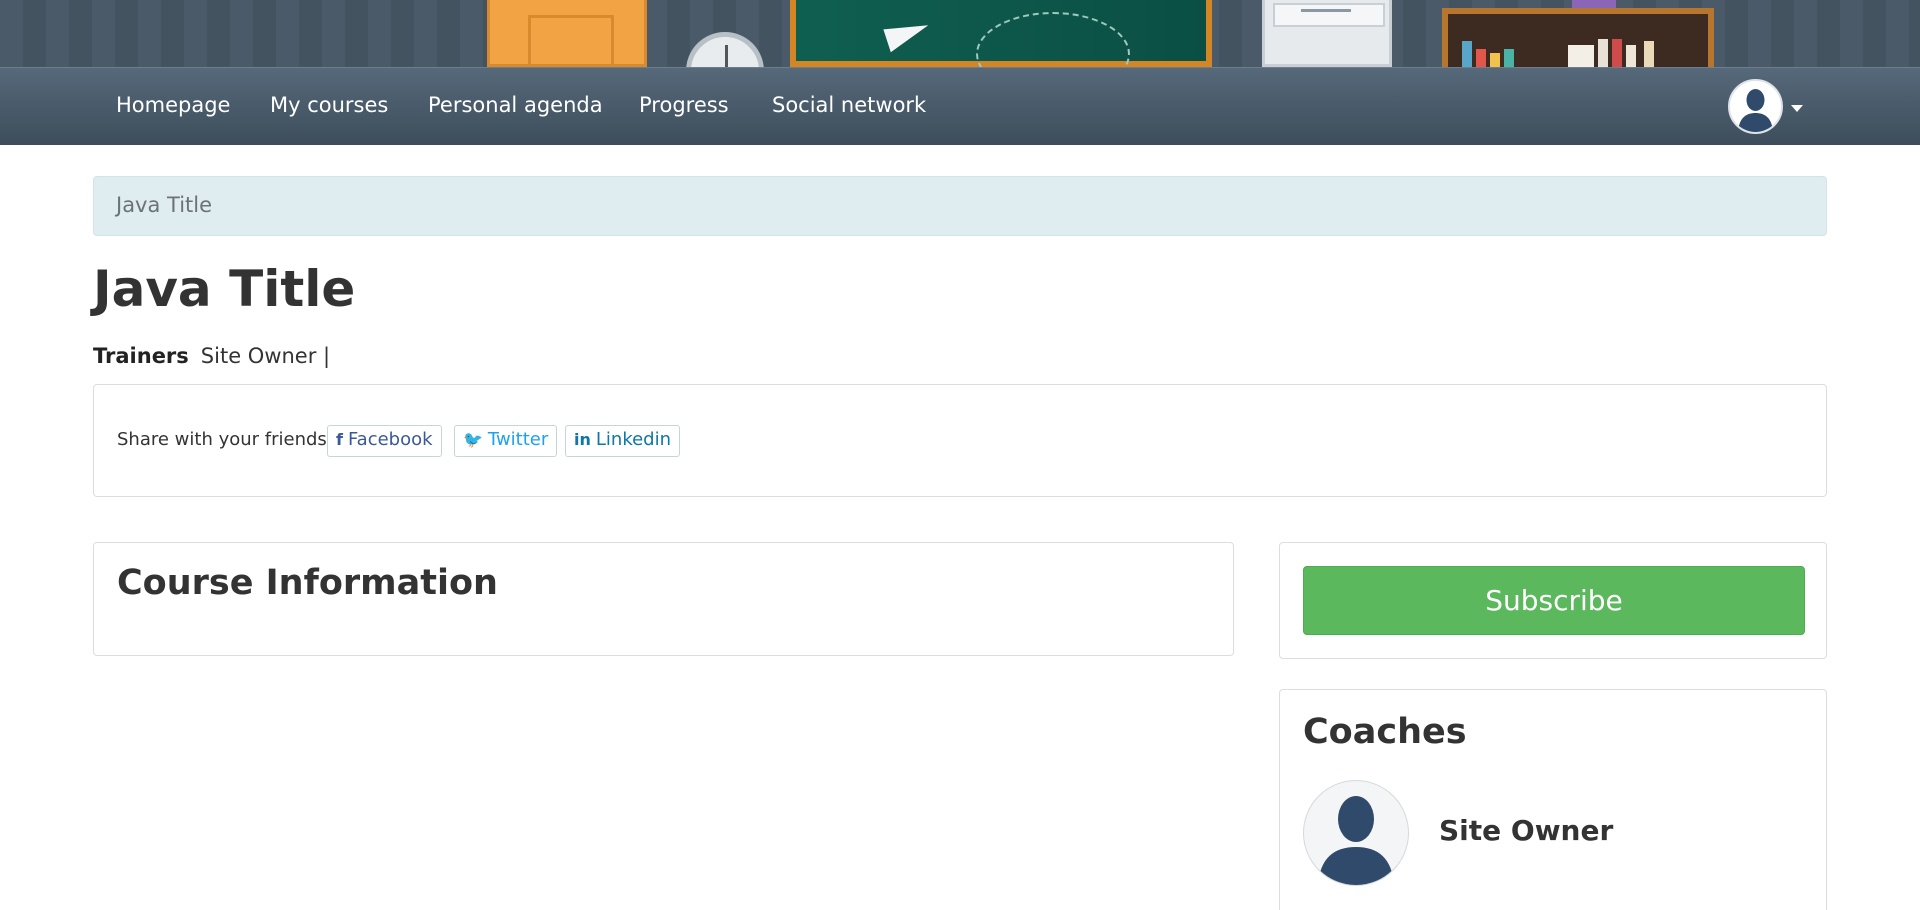 The image size is (1920, 910). I want to click on coach-name: Site Owner, so click(1526, 830).